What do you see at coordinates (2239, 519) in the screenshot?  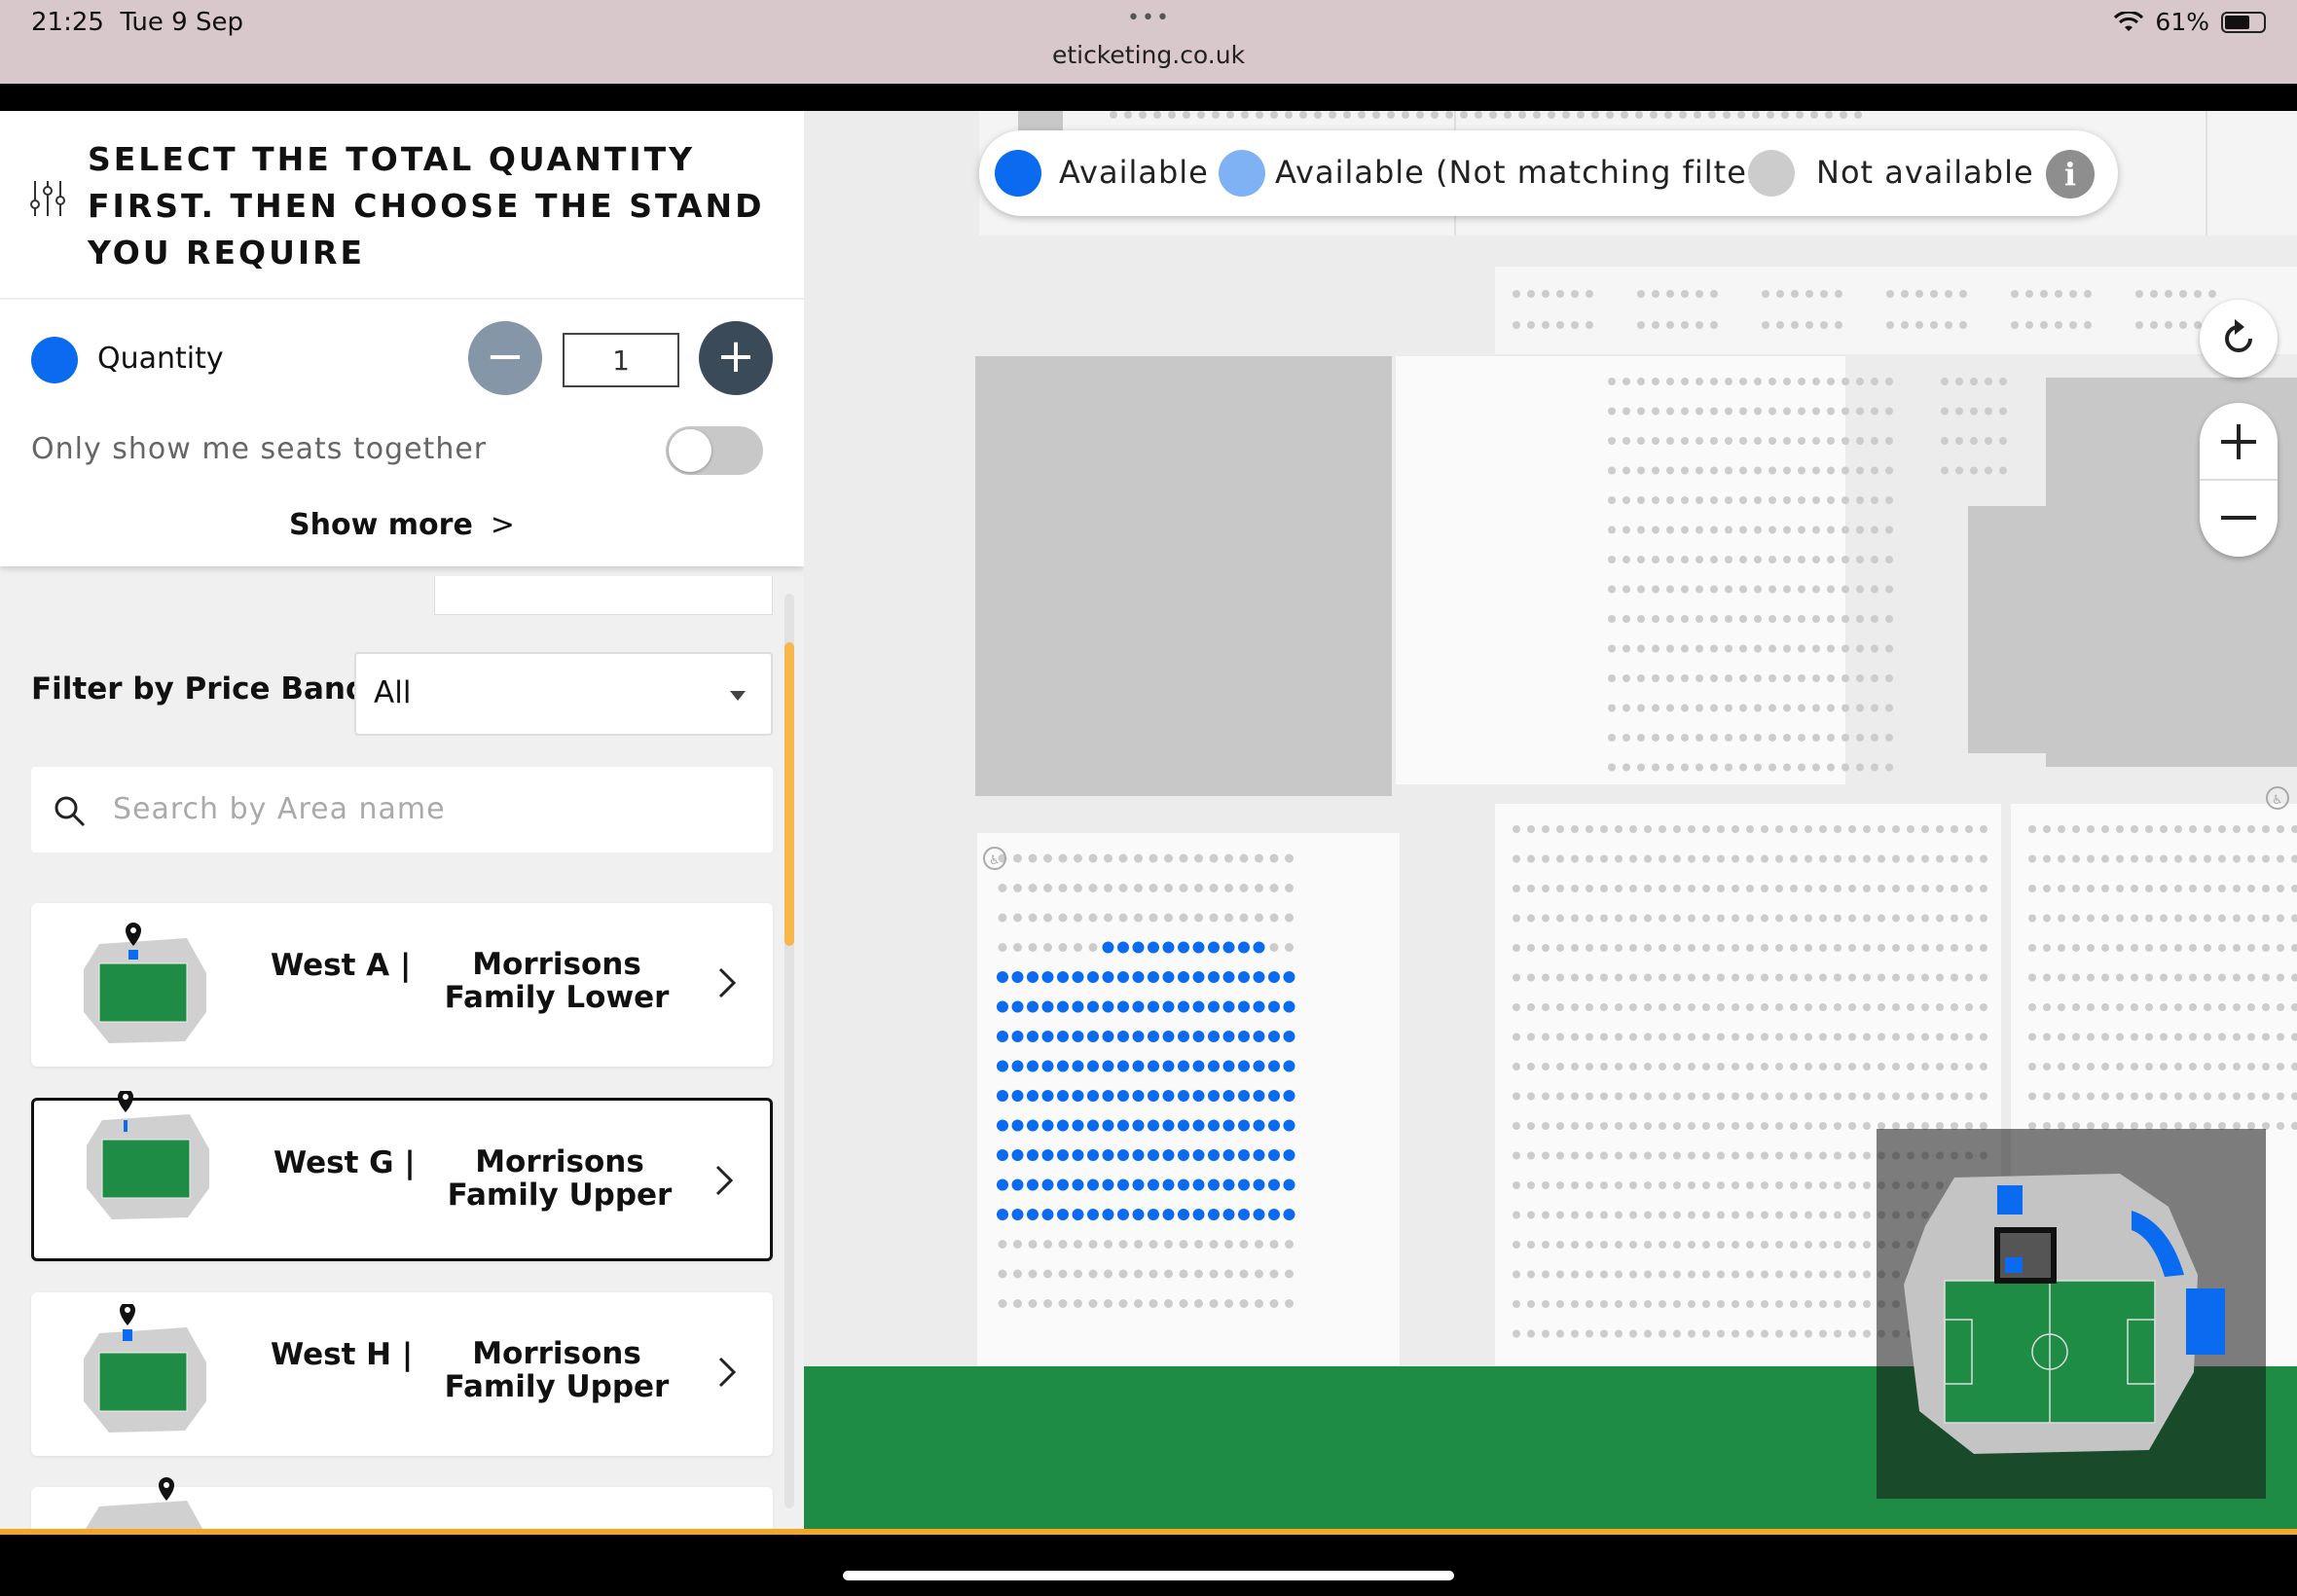 I see `zoom-out-button` at bounding box center [2239, 519].